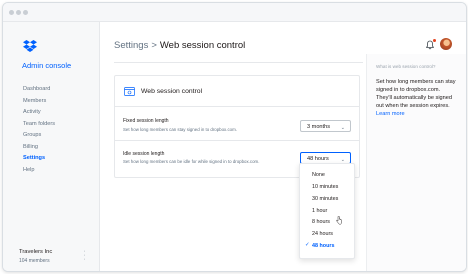 This screenshot has height=274, width=468. What do you see at coordinates (39, 102) in the screenshot?
I see `sidebar-item-members: Members` at bounding box center [39, 102].